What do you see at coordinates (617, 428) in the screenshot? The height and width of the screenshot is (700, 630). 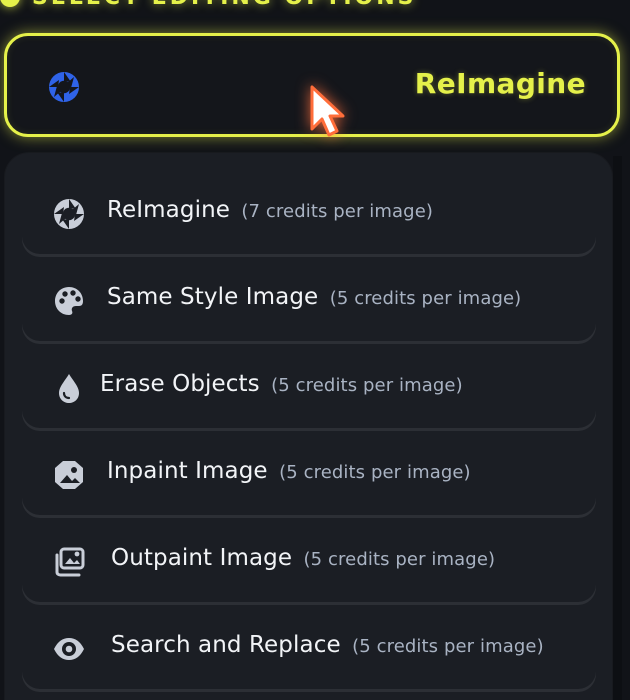 I see `dropdown-scrollbar` at bounding box center [617, 428].